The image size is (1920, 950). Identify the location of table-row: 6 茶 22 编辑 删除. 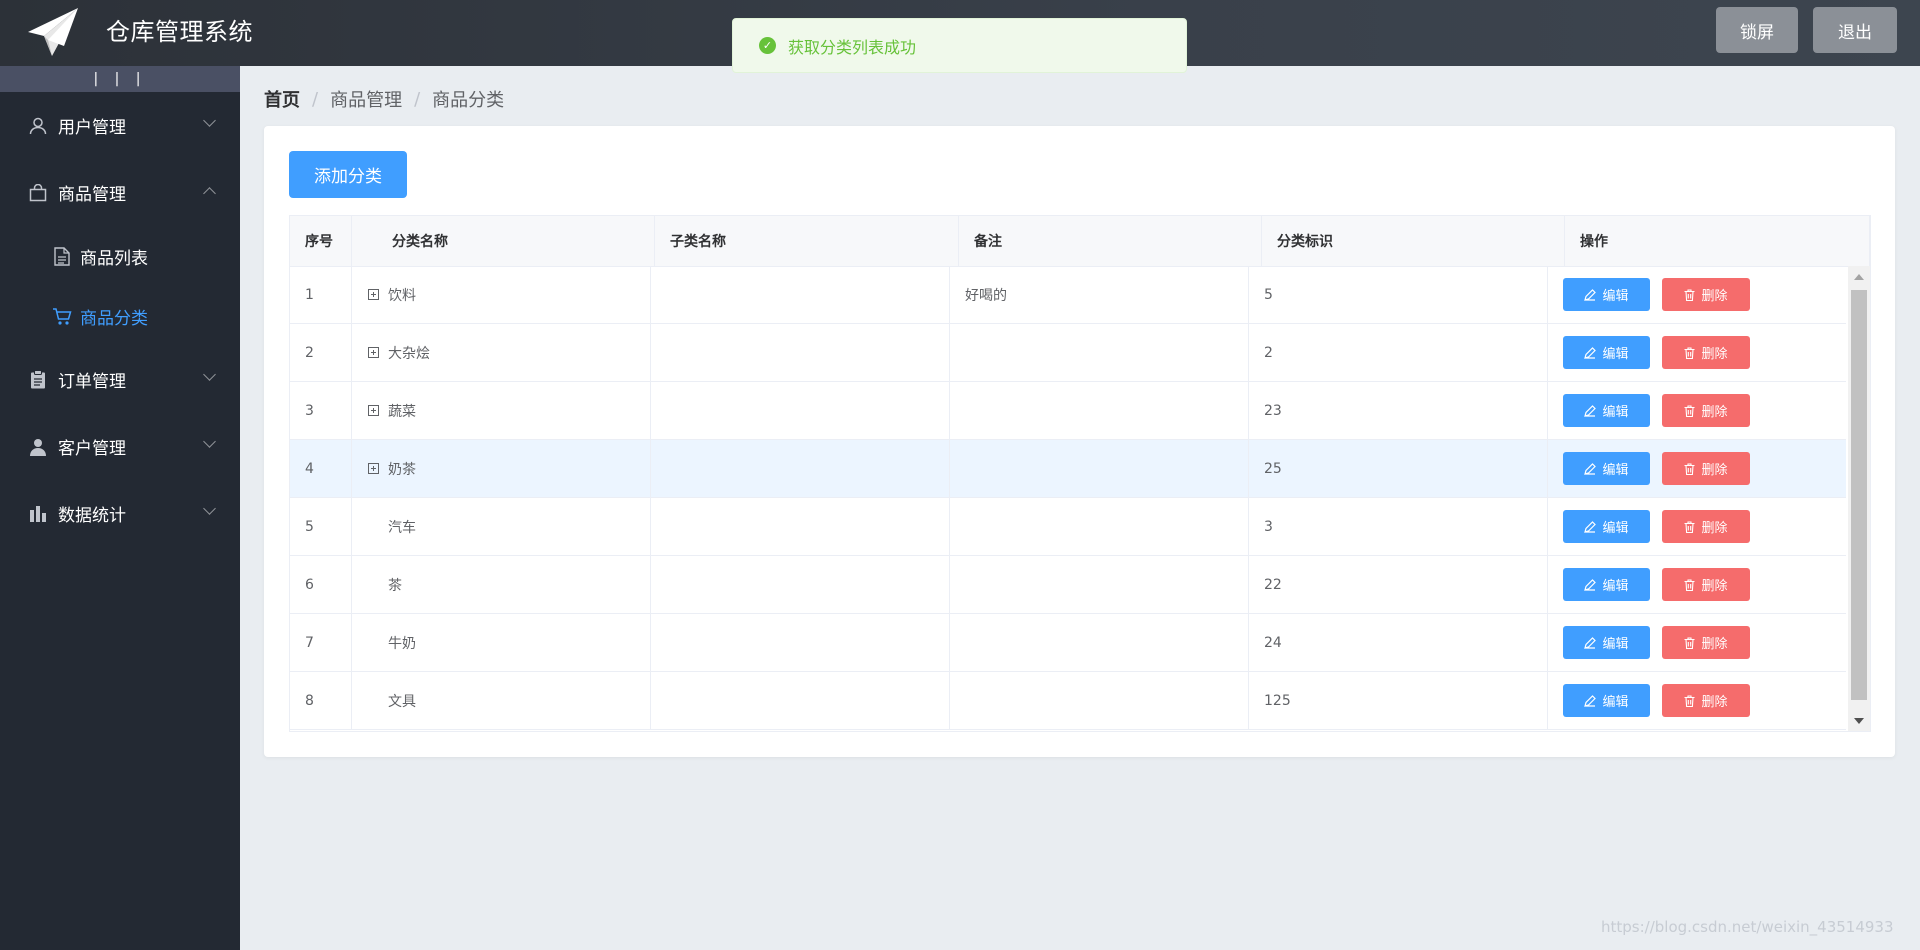
(1068, 585).